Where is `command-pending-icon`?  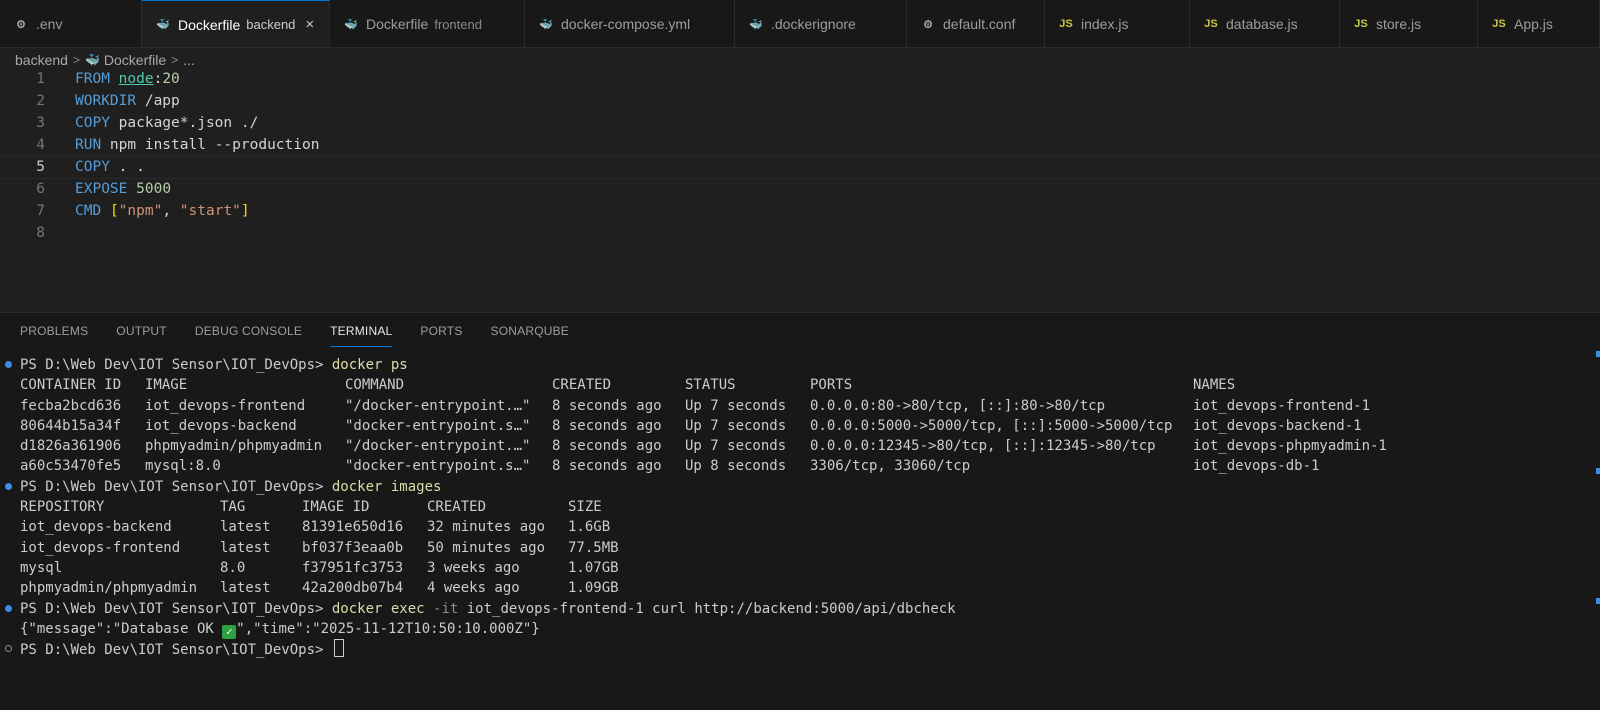
command-pending-icon is located at coordinates (8, 649).